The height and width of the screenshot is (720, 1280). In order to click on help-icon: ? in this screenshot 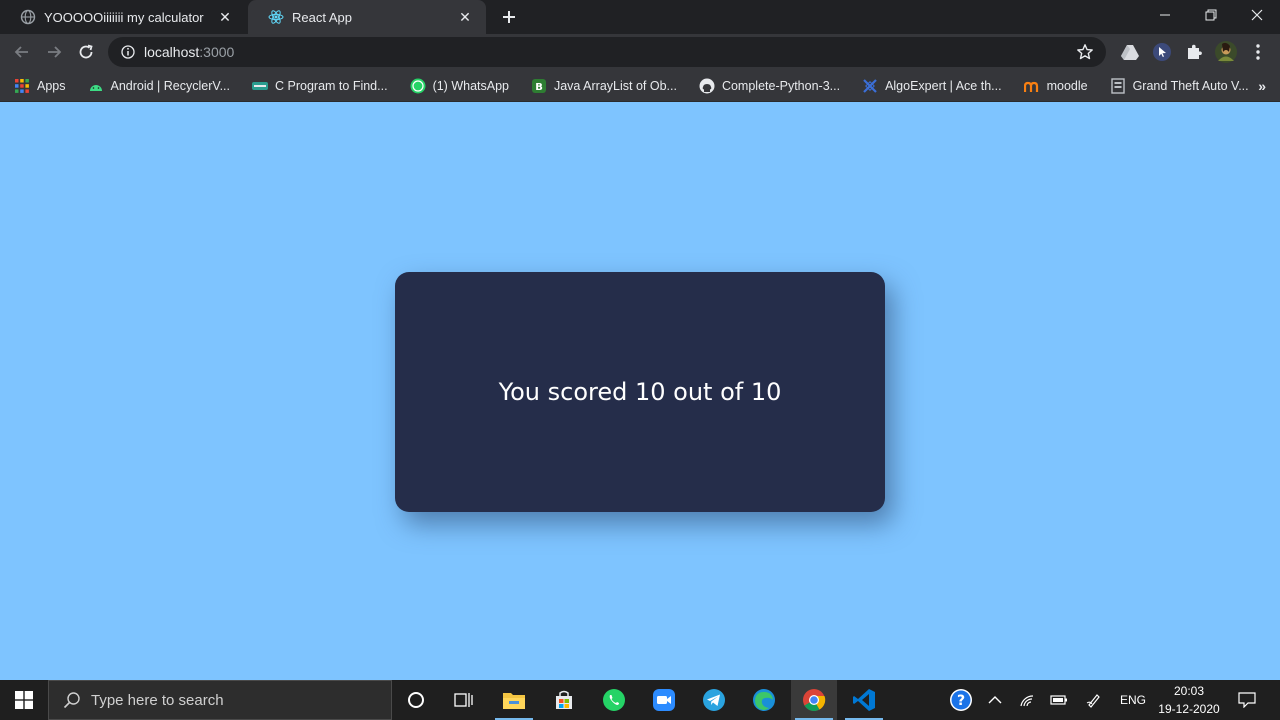, I will do `click(961, 700)`.